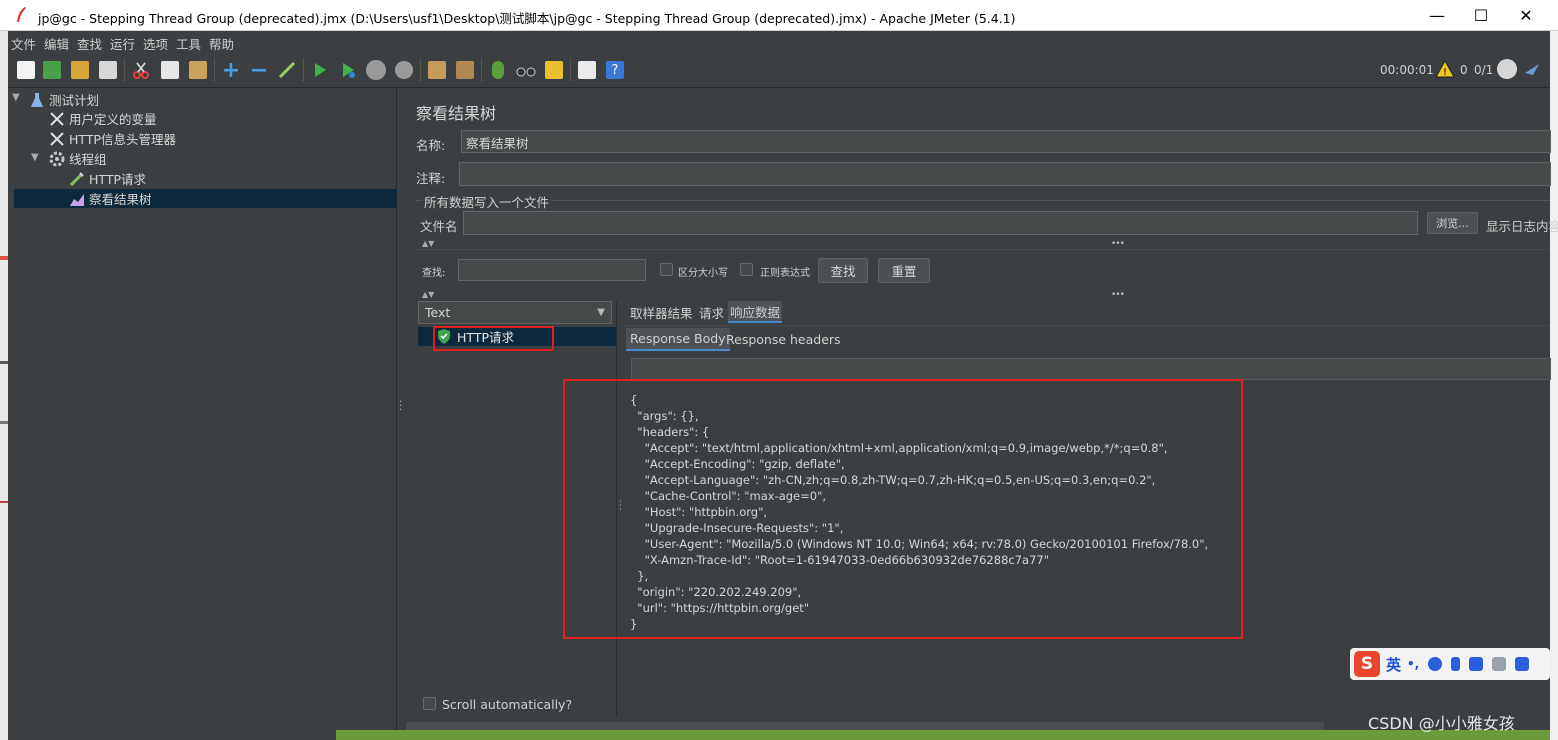  Describe the element at coordinates (108, 70) in the screenshot. I see `save-icon` at that location.